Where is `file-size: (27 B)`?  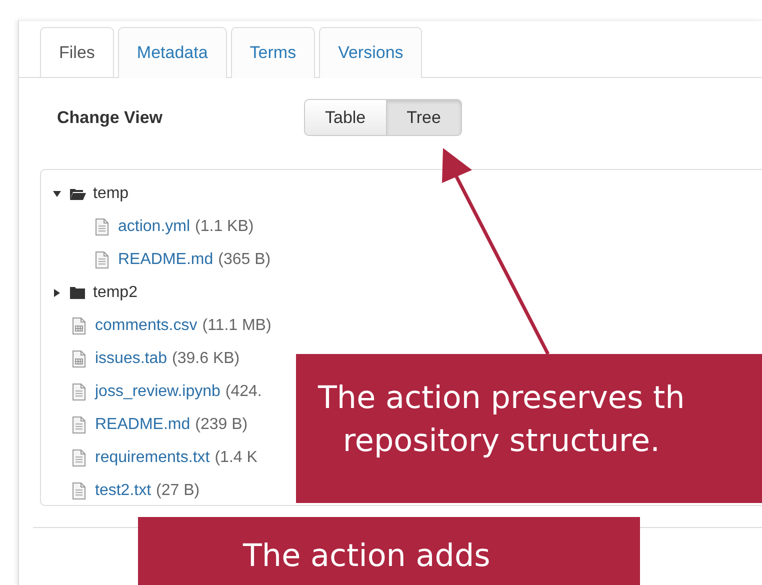 file-size: (27 B) is located at coordinates (178, 490).